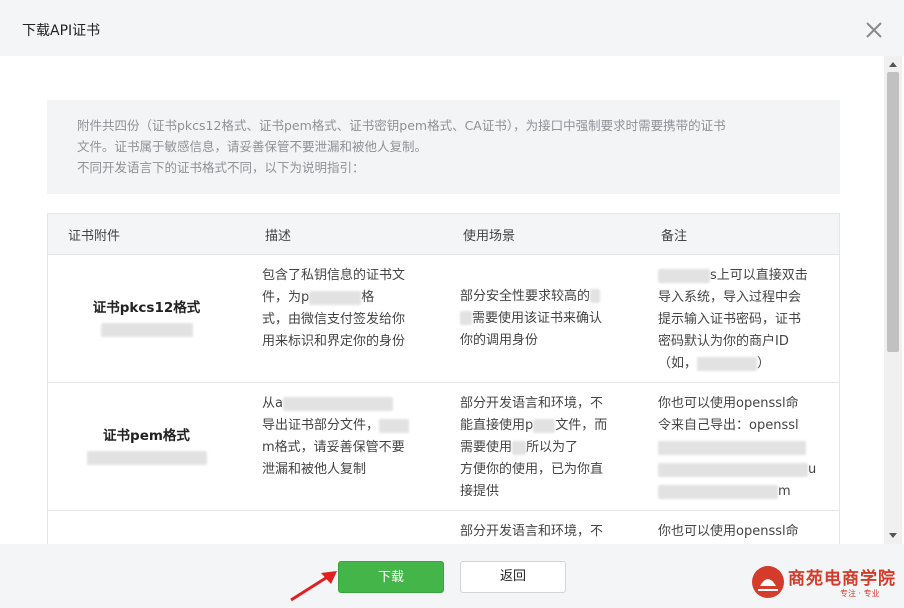 This screenshot has height=608, width=904. I want to click on usage-line: 方便你的使用，已为你直, so click(532, 469).